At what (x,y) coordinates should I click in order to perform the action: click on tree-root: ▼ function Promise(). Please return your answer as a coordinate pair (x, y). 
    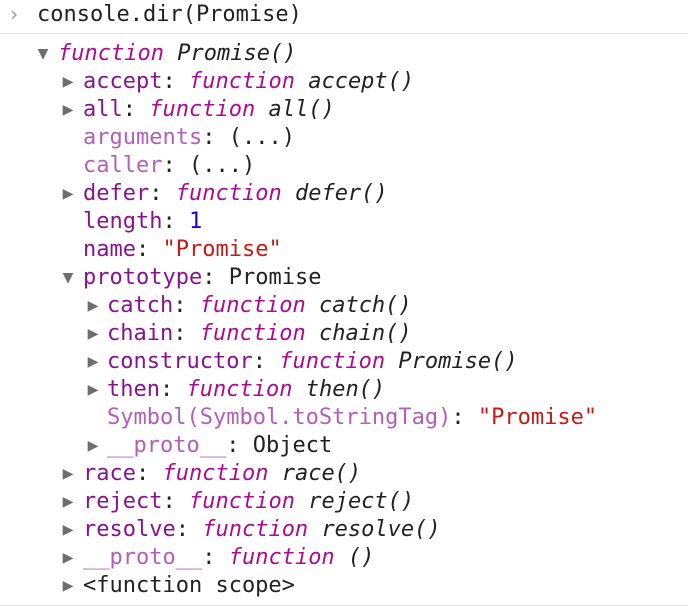
    Looking at the image, I should click on (344, 54).